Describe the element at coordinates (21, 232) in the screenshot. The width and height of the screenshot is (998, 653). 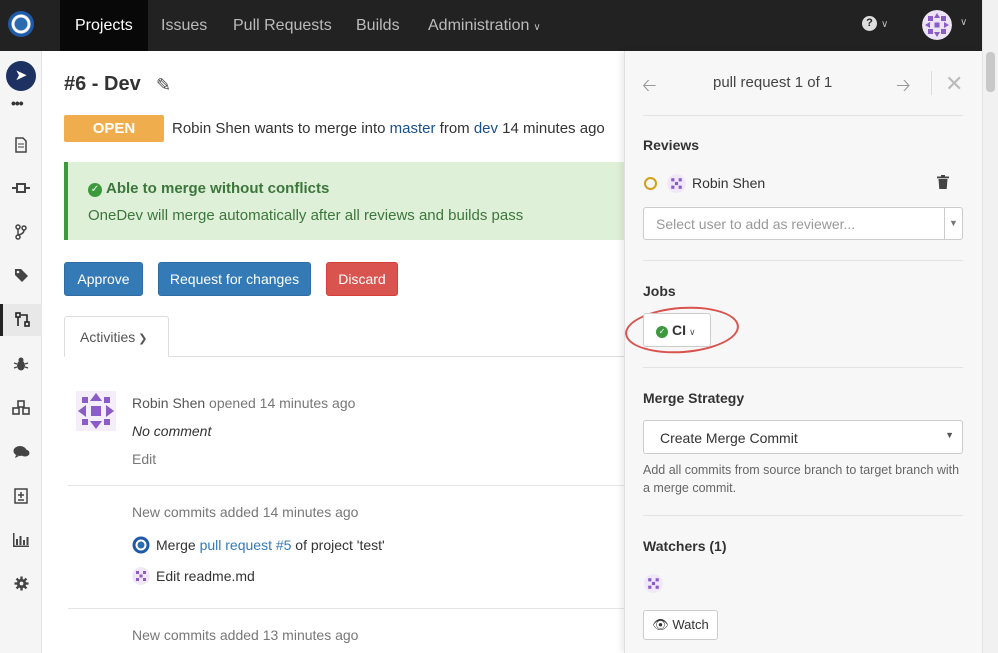
I see `branch-icon` at that location.